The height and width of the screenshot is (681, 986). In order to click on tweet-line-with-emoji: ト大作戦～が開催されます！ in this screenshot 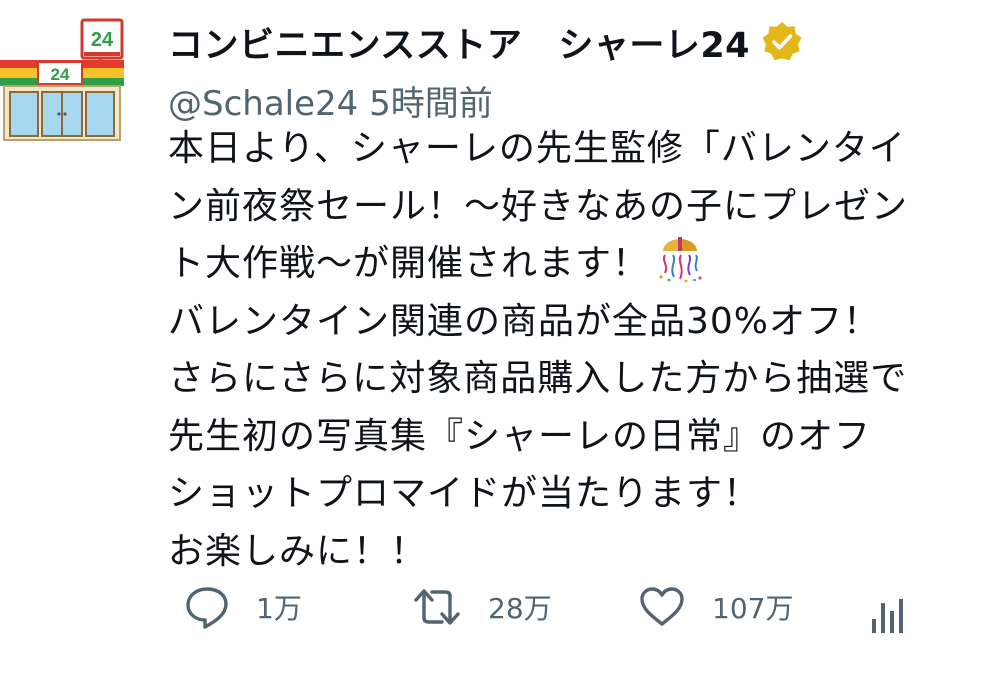, I will do `click(568, 264)`.